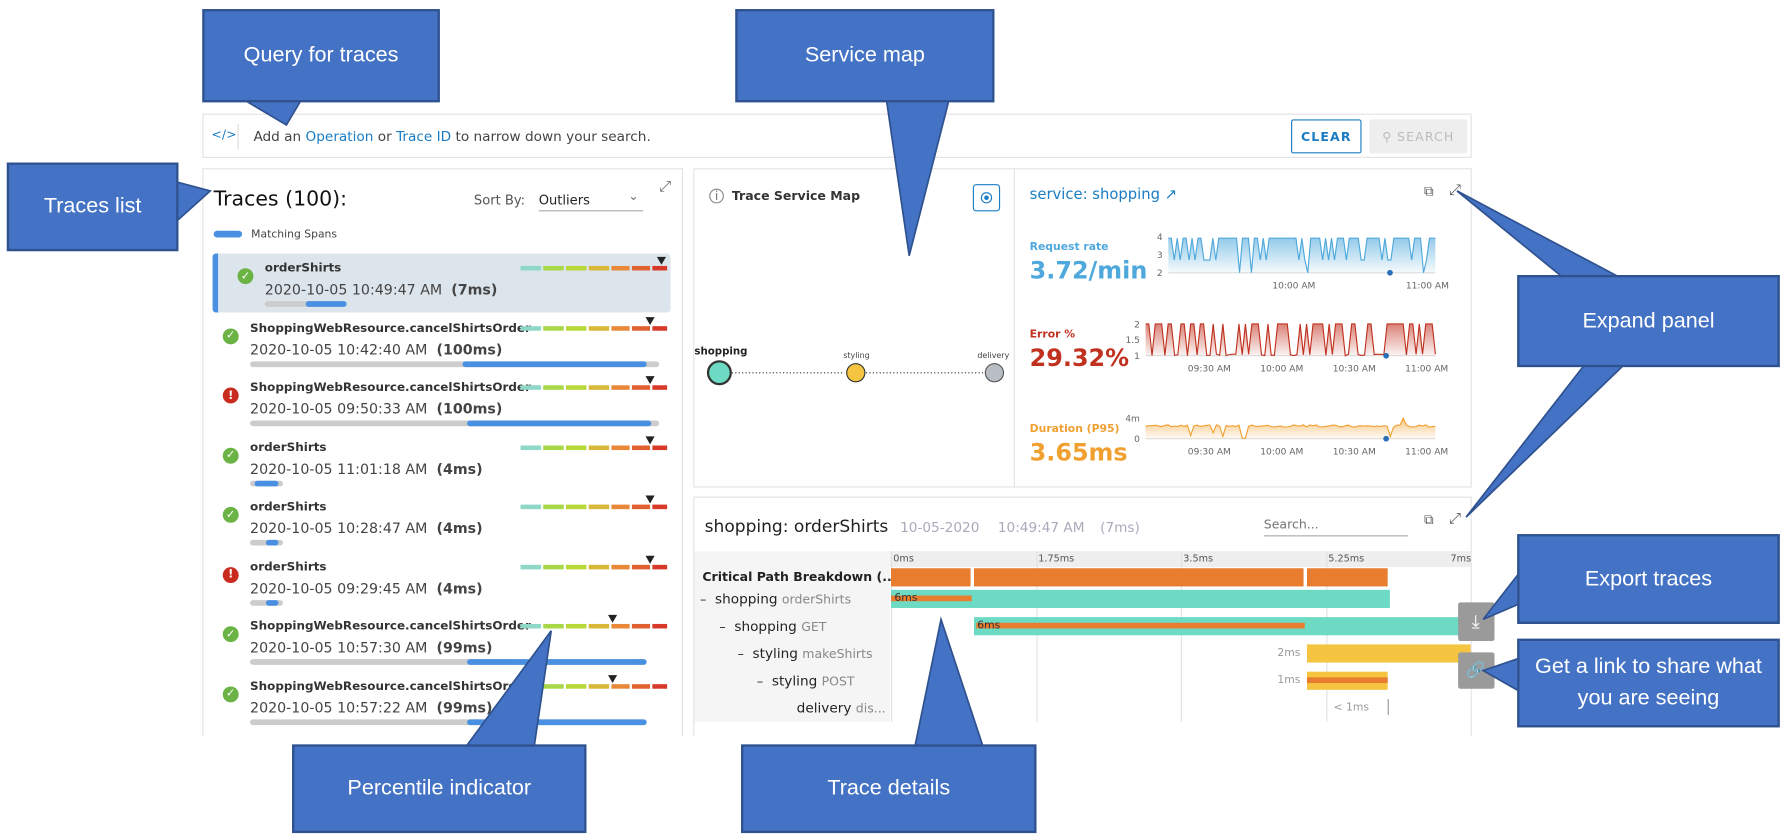 The image size is (1782, 840). What do you see at coordinates (1648, 683) in the screenshot?
I see `callout-share-link: Get a link to share what you are seeing` at bounding box center [1648, 683].